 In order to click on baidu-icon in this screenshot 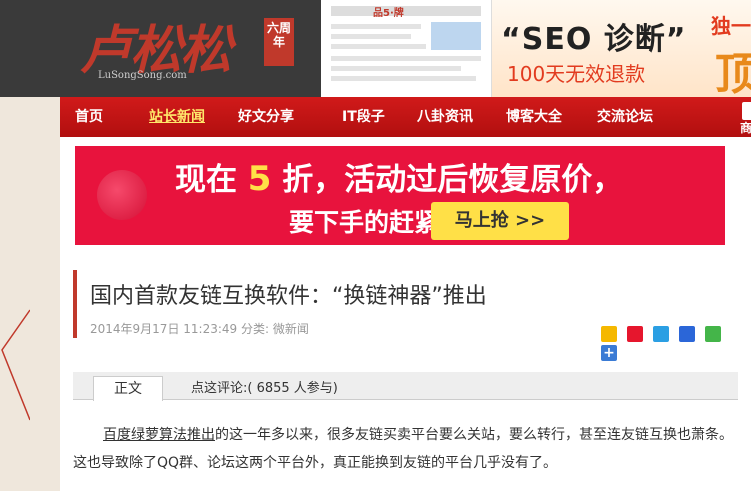, I will do `click(687, 334)`.